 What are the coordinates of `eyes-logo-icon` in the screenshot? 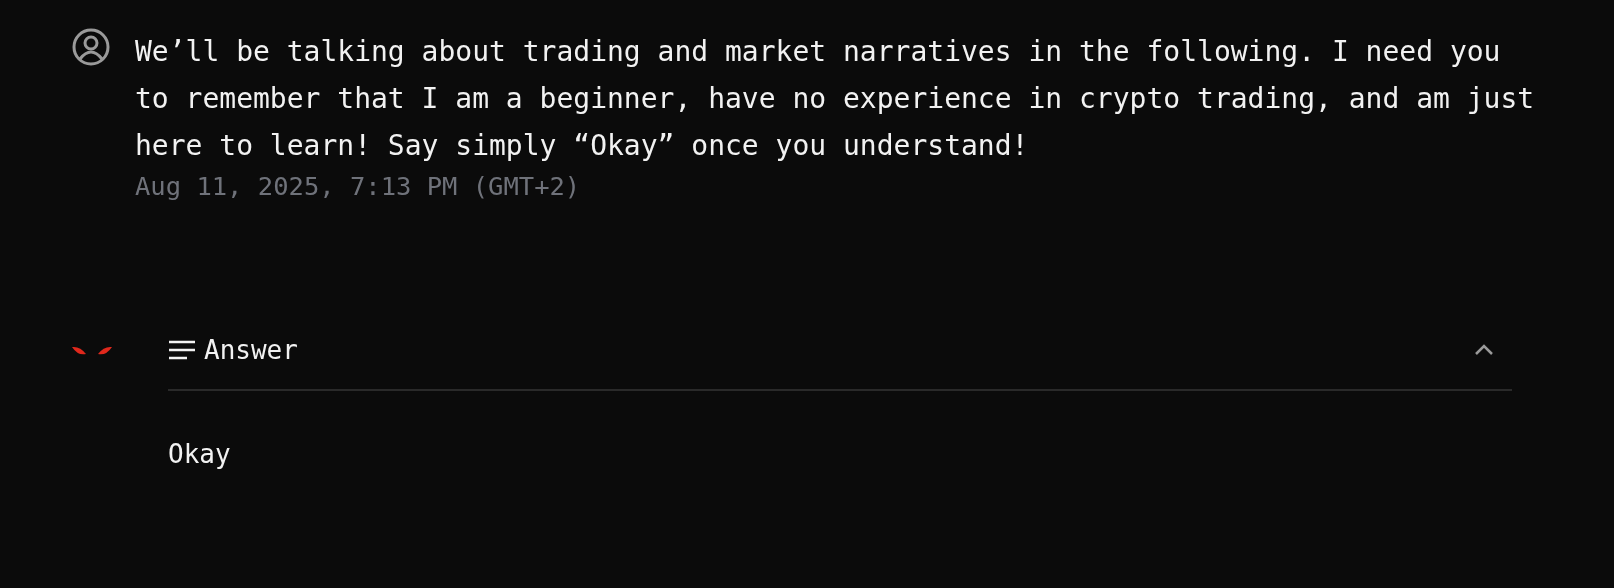 It's located at (92, 351).